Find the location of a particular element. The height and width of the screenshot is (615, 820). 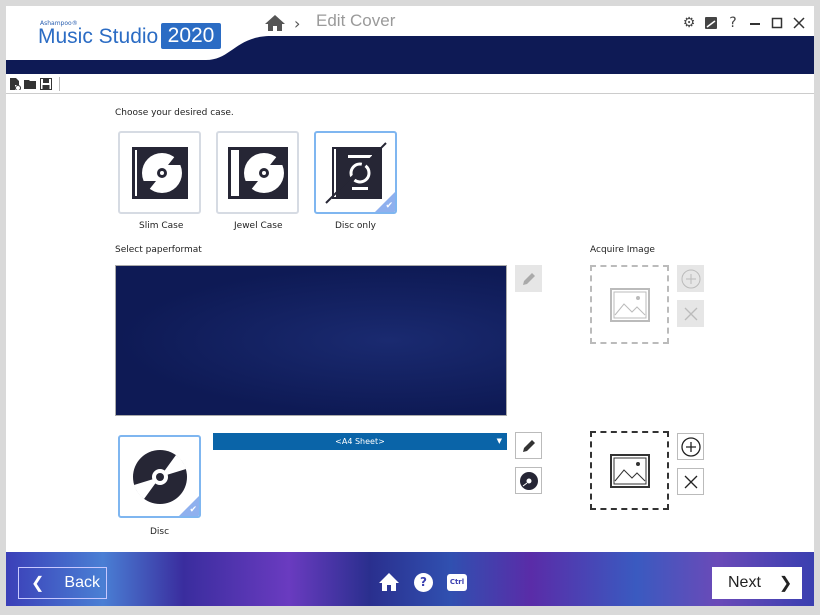

help-icon: ? is located at coordinates (733, 23).